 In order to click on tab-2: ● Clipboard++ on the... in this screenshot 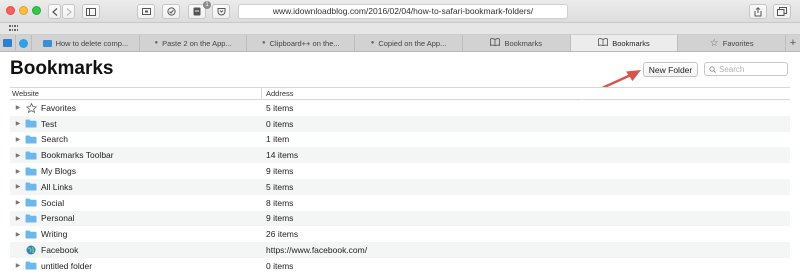, I will do `click(301, 43)`.